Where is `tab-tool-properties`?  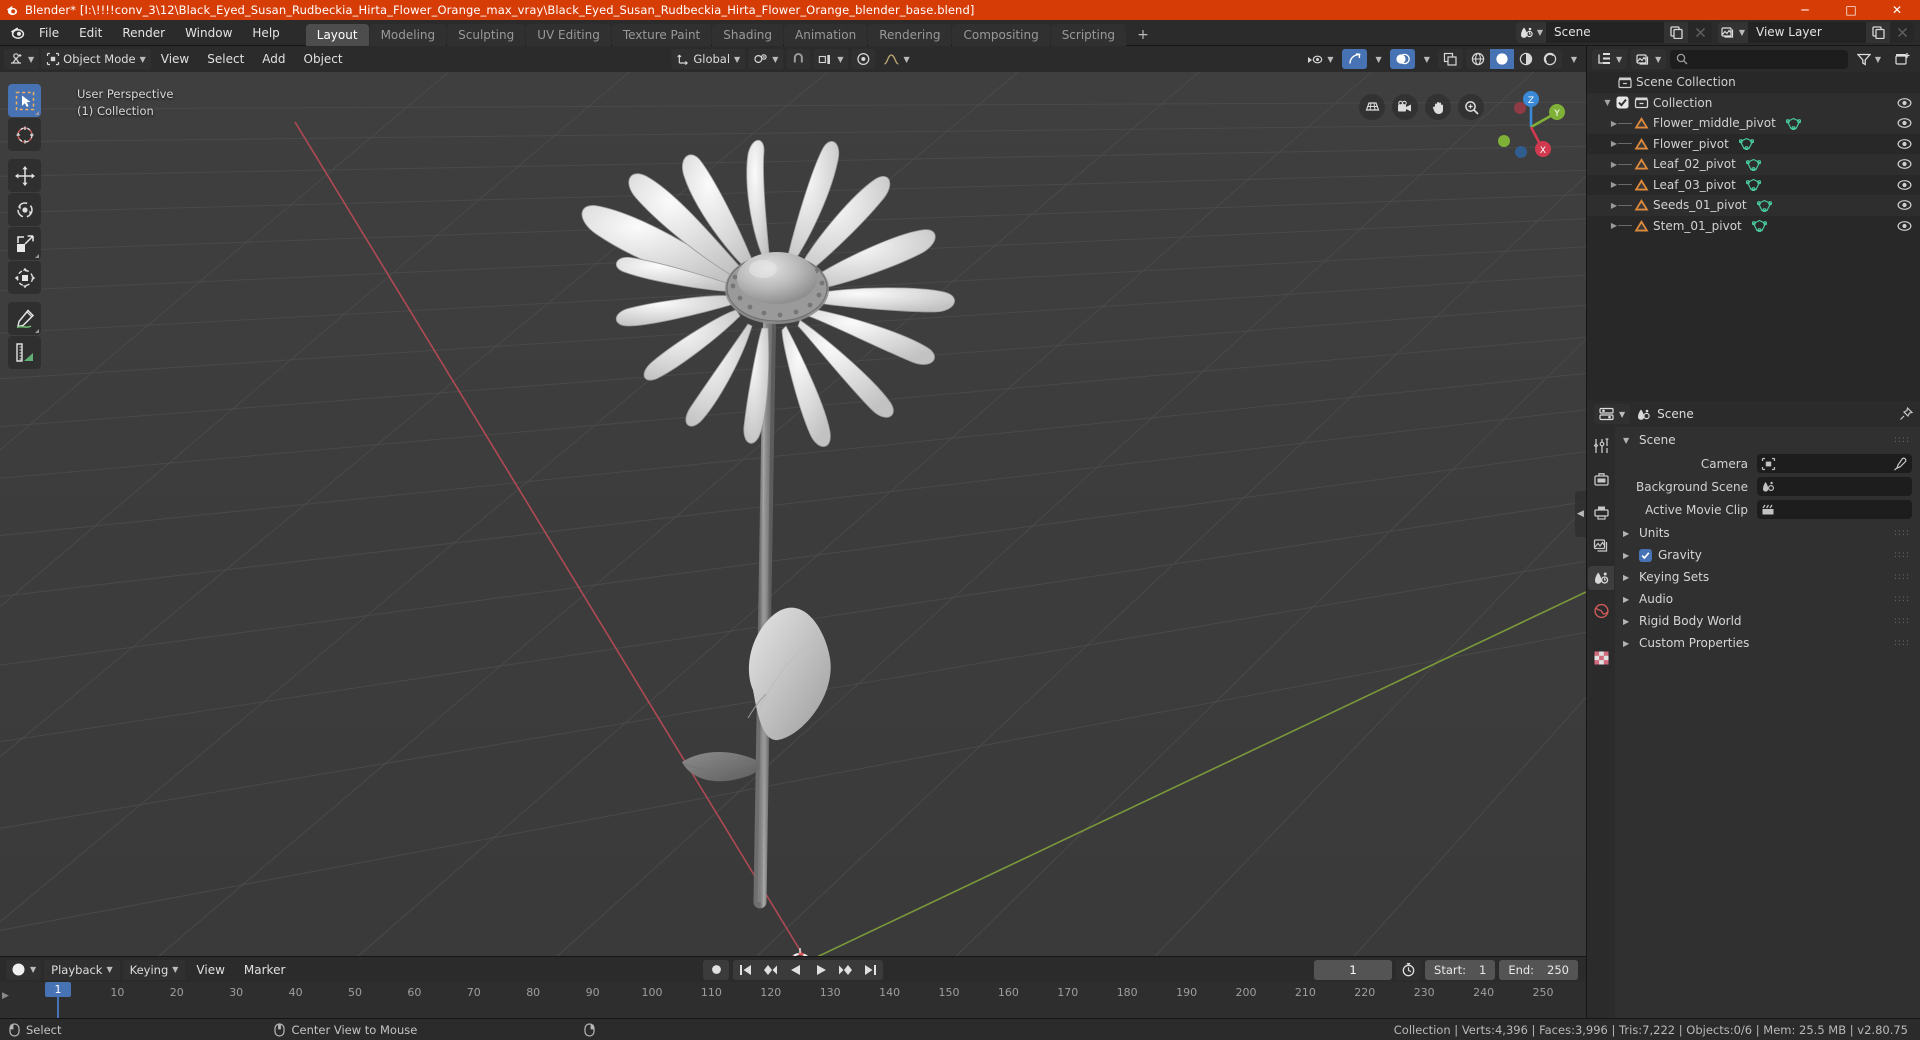
tab-tool-properties is located at coordinates (1601, 446).